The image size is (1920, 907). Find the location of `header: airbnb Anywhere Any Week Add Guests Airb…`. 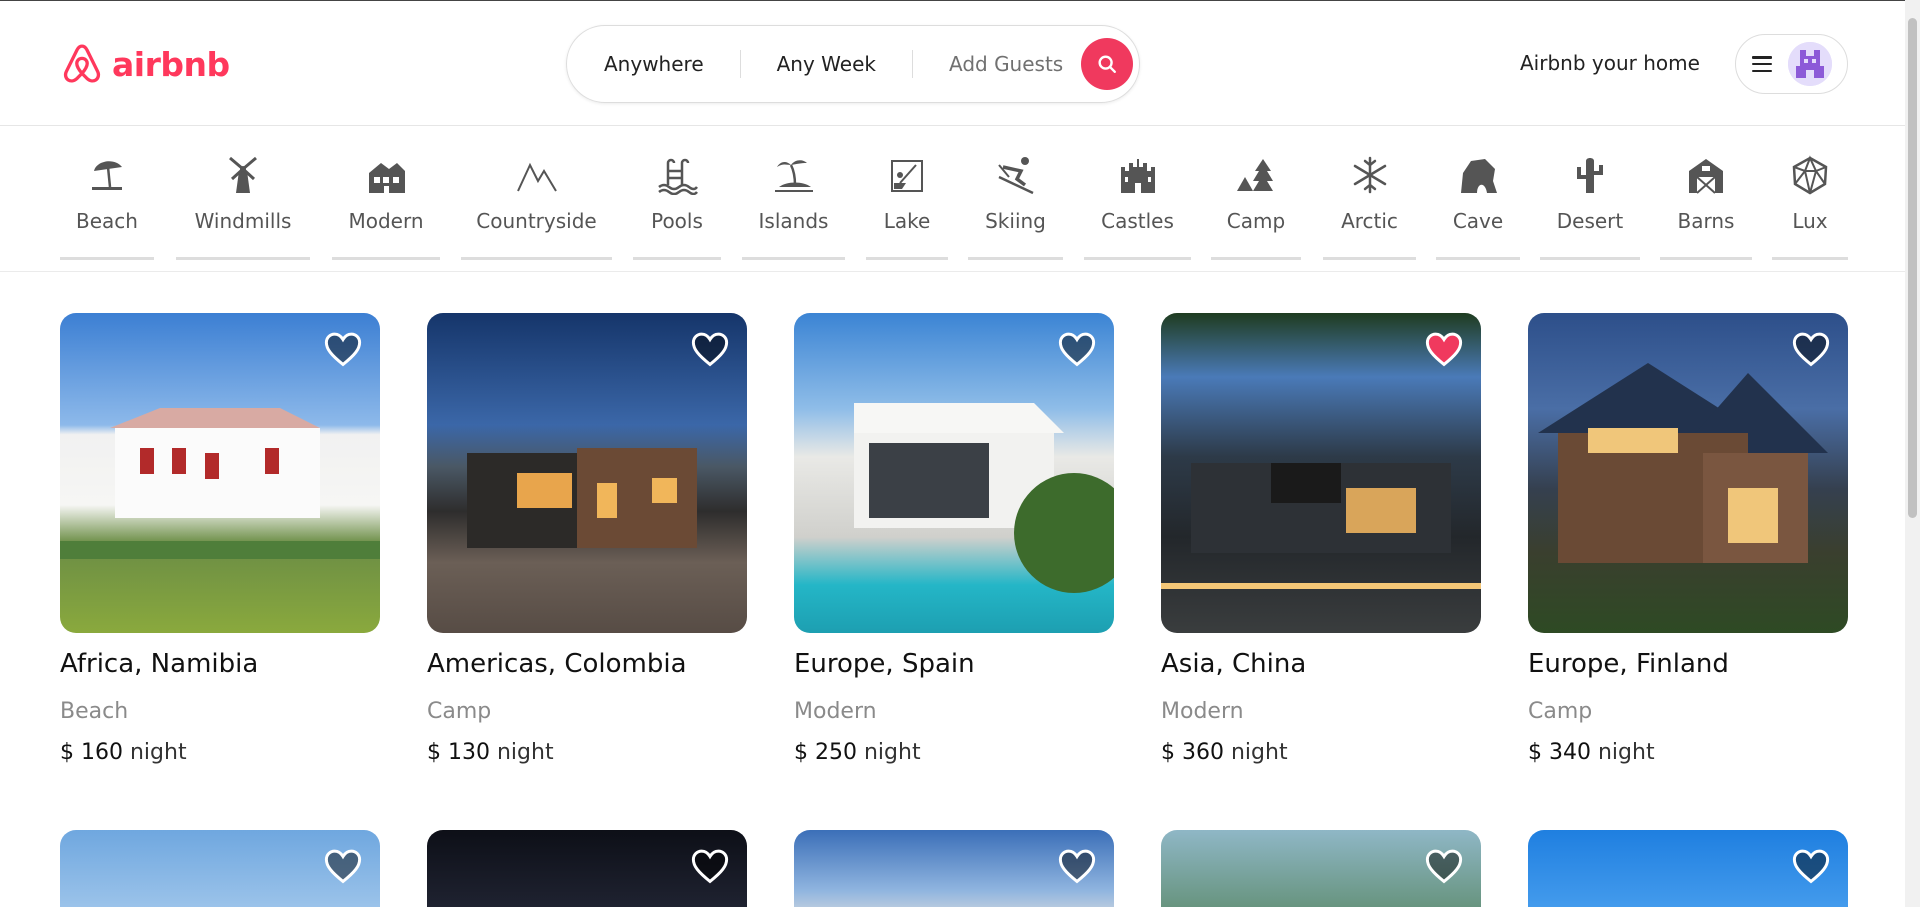

header: airbnb Anywhere Any Week Add Guests Airb… is located at coordinates (952, 63).